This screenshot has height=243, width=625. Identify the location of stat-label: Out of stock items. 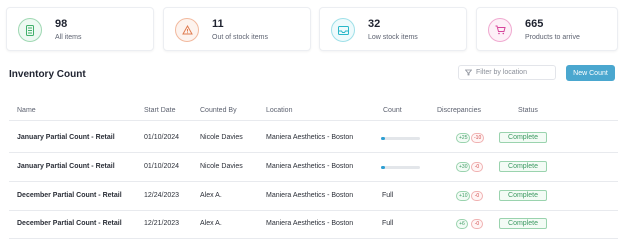
(240, 37).